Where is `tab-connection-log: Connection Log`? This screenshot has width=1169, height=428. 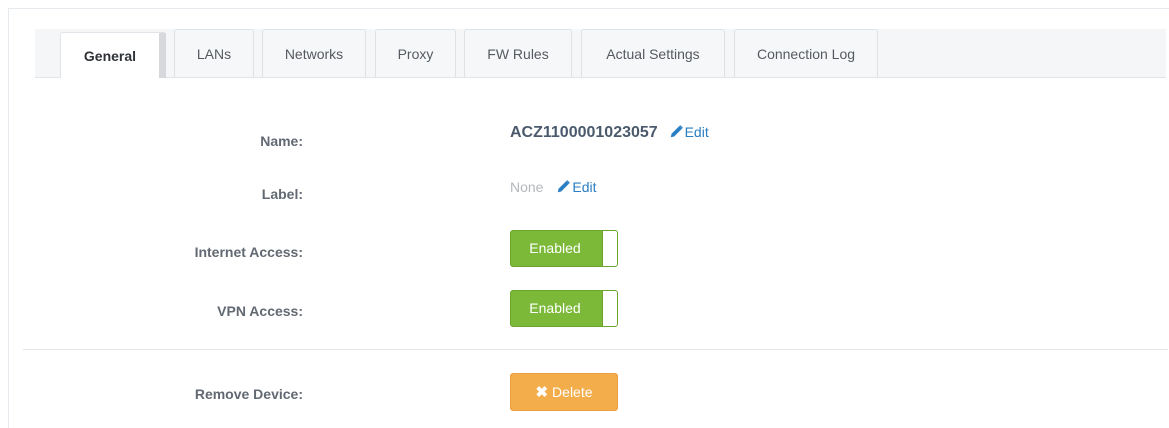
tab-connection-log: Connection Log is located at coordinates (806, 53).